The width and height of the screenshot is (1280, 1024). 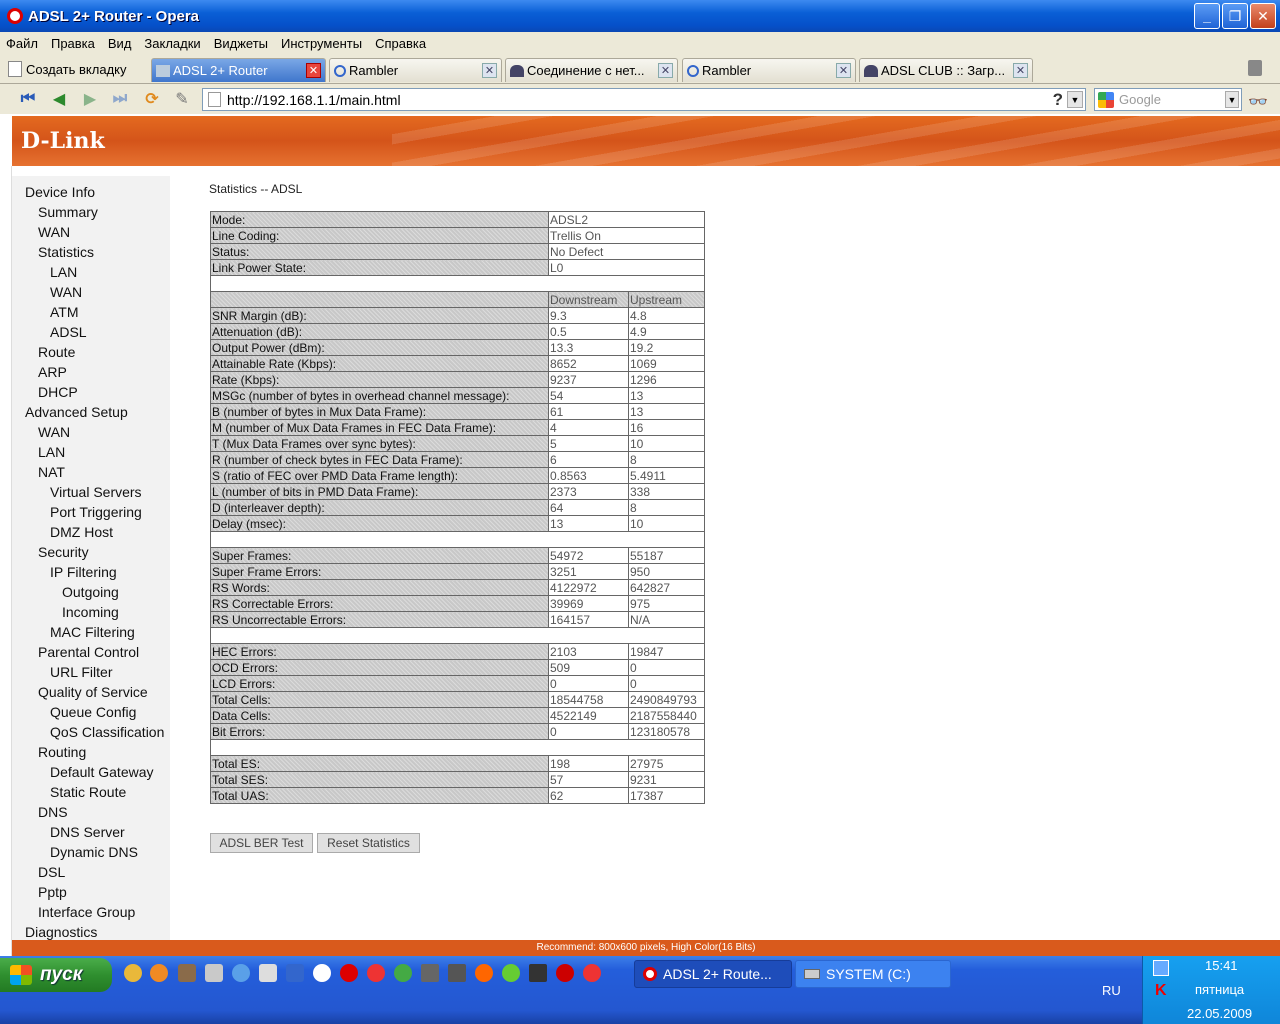 What do you see at coordinates (484, 973) in the screenshot?
I see `firefox-icon` at bounding box center [484, 973].